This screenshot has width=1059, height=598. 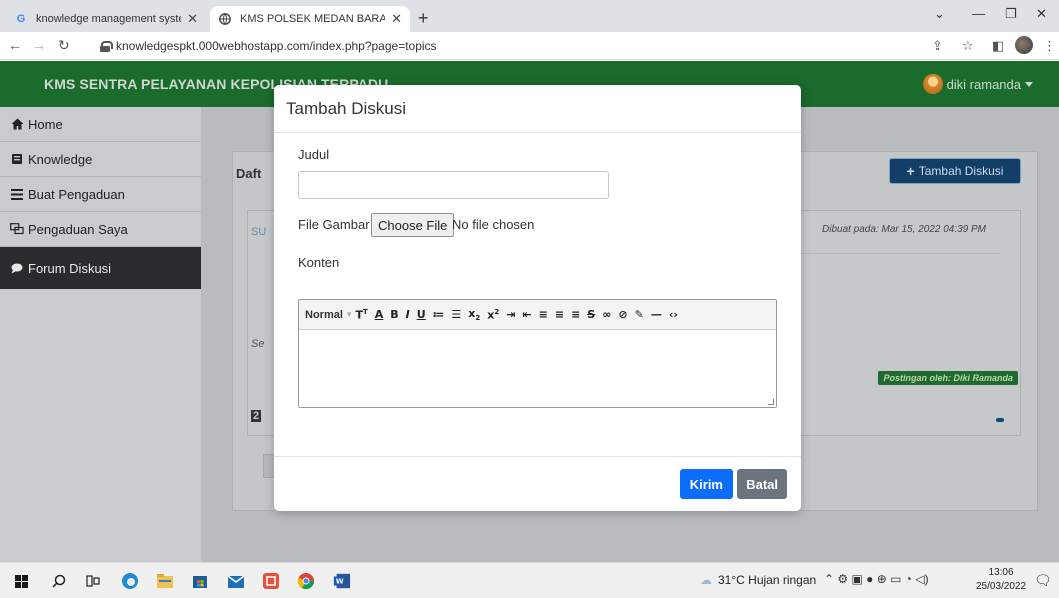 I want to click on lock-icon, so click(x=106, y=46).